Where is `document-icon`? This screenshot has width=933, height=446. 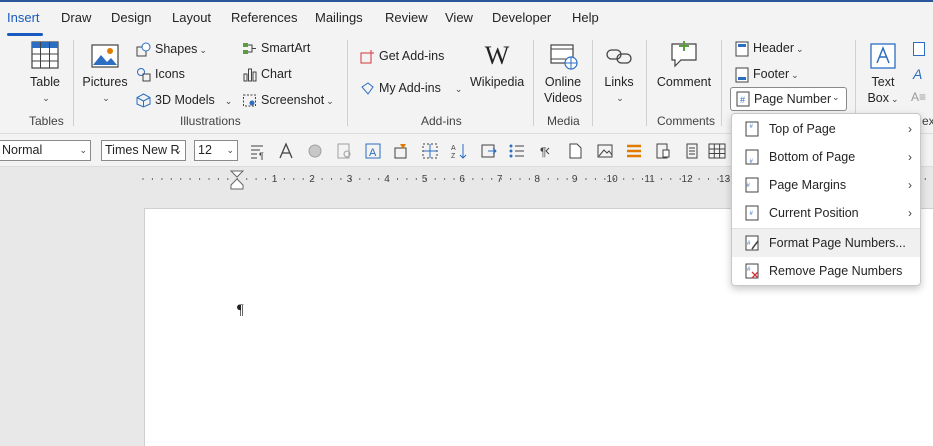 document-icon is located at coordinates (692, 151).